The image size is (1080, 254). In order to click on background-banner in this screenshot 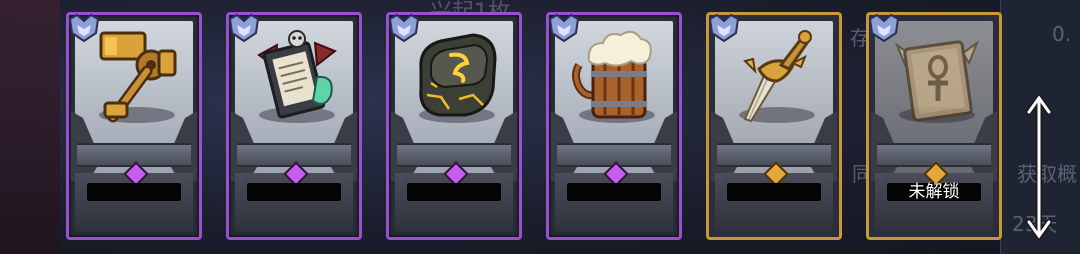, I will do `click(30, 127)`.